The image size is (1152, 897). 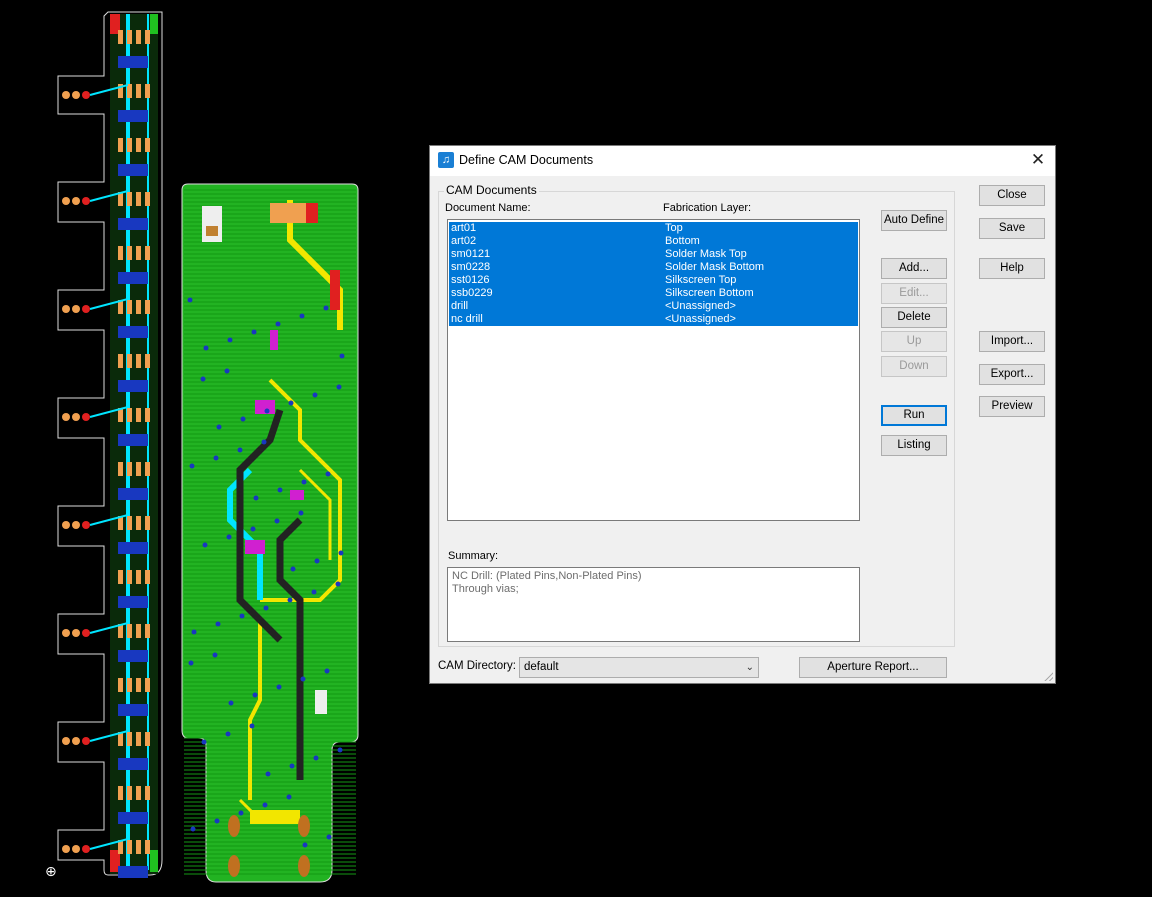 What do you see at coordinates (1012, 406) in the screenshot?
I see `preview-button: Preview` at bounding box center [1012, 406].